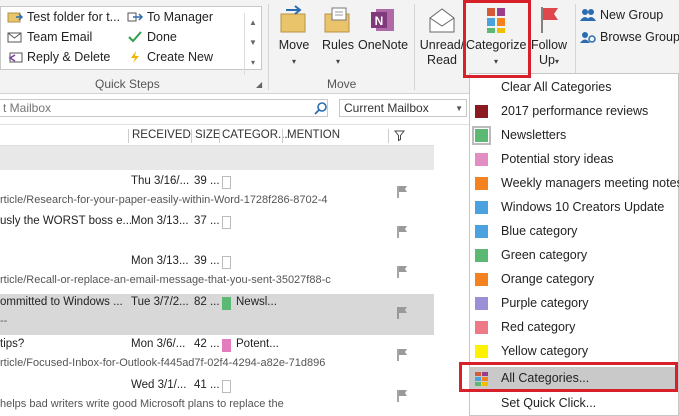  Describe the element at coordinates (161, 135) in the screenshot. I see `column-received: RECEIVED` at that location.